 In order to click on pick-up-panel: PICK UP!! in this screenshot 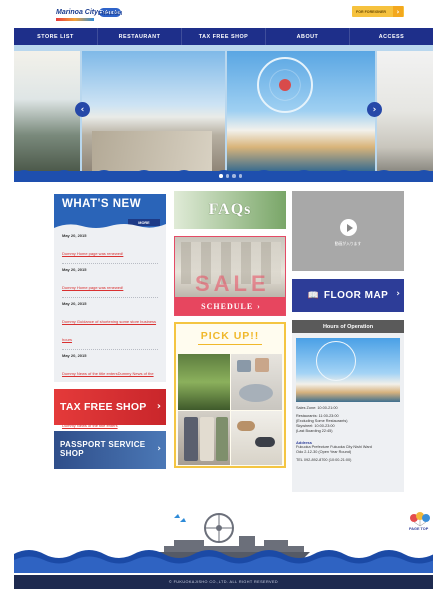, I will do `click(230, 395)`.